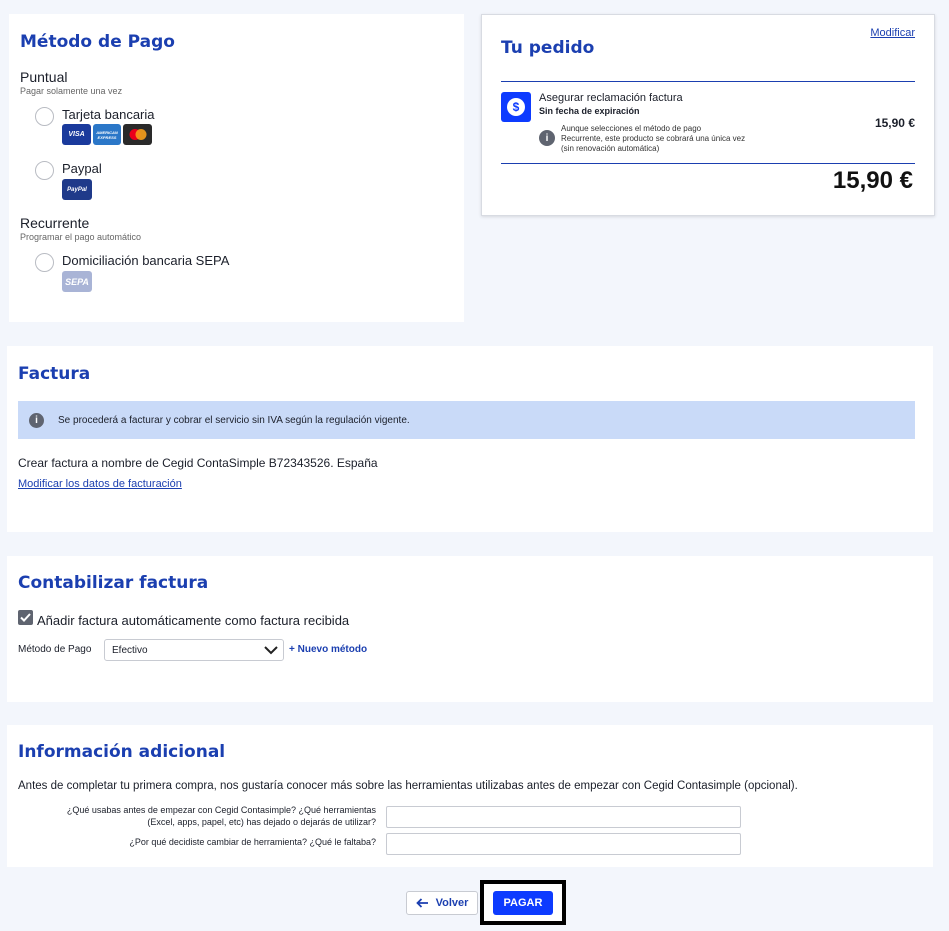 The width and height of the screenshot is (949, 931). I want to click on payment-method-select-label: Método de Pago, so click(55, 649).